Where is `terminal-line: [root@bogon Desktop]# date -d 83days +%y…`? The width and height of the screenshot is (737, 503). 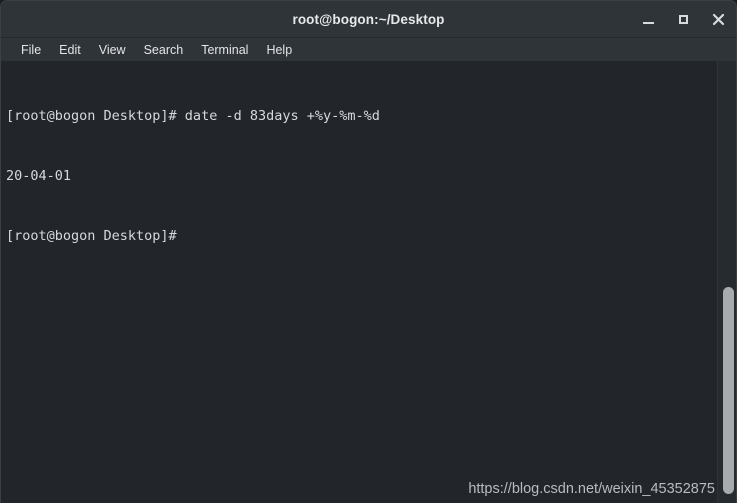
terminal-line: [root@bogon Desktop]# date -d 83days +%y… is located at coordinates (193, 116).